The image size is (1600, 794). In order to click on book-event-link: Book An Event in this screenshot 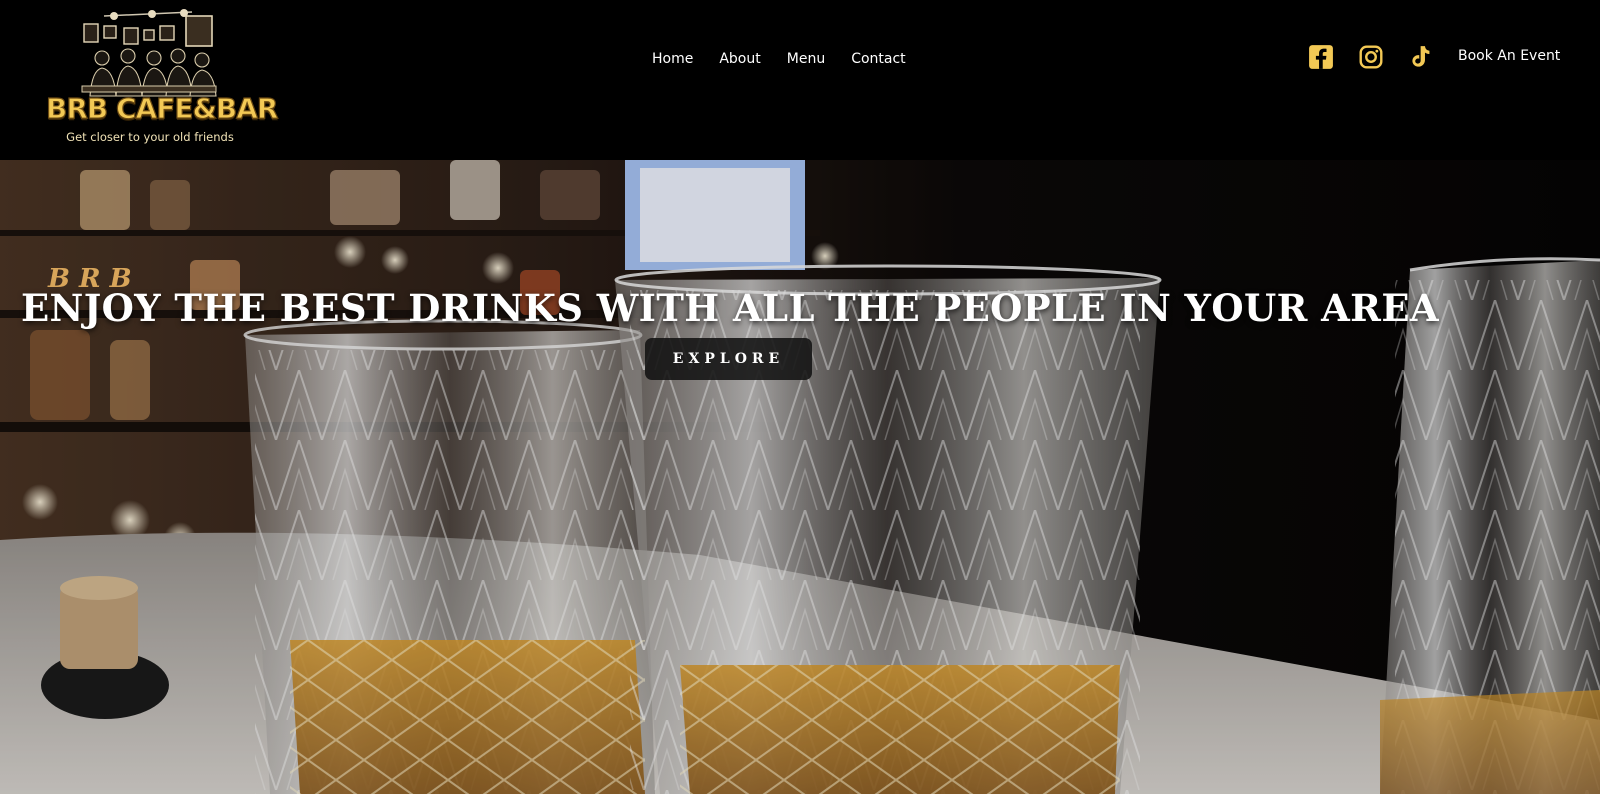, I will do `click(1509, 56)`.